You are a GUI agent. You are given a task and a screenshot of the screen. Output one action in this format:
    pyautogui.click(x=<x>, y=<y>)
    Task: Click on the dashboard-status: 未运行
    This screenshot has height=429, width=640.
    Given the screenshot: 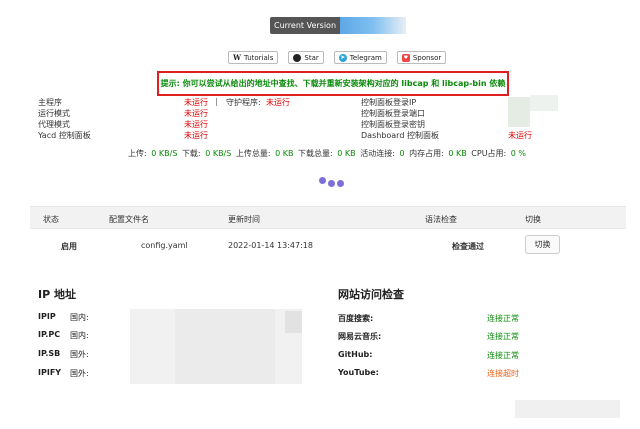 What is the action you would take?
    pyautogui.click(x=520, y=135)
    